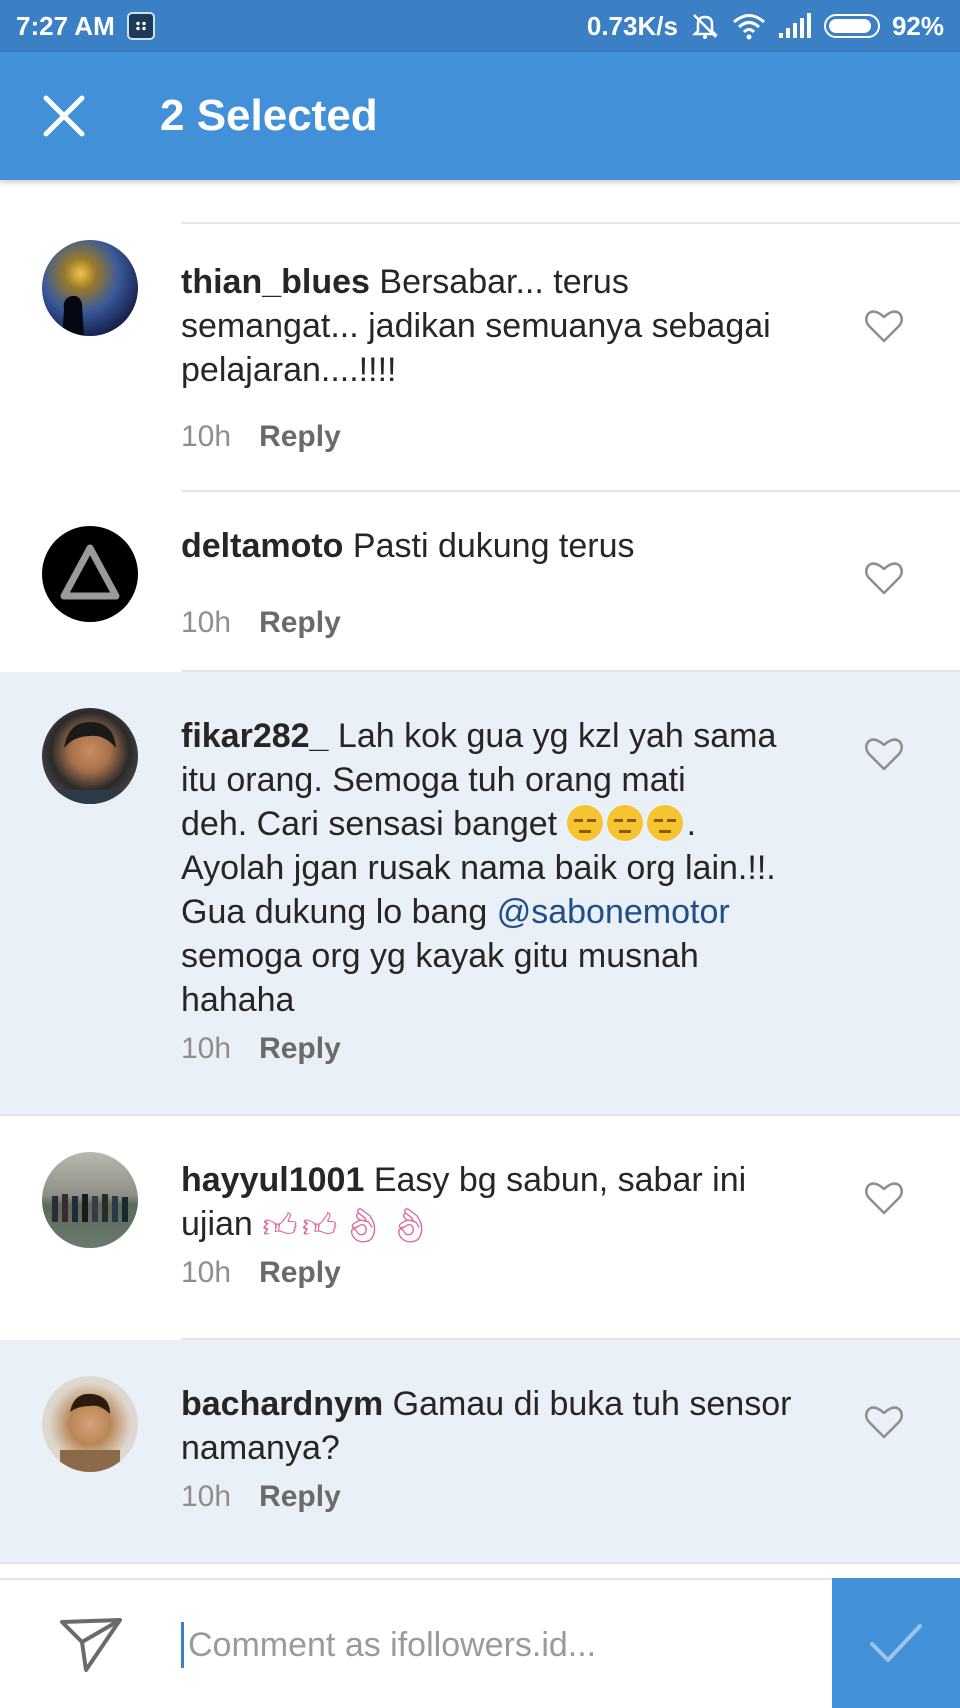 The height and width of the screenshot is (1708, 960). What do you see at coordinates (269, 115) in the screenshot?
I see `selection-title: 2 Selected` at bounding box center [269, 115].